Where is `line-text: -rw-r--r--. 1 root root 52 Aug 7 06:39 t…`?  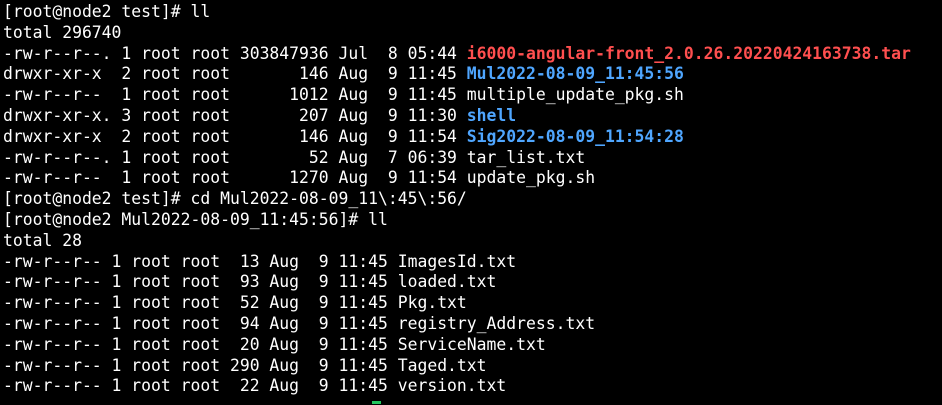
line-text: -rw-r--r--. 1 root root 52 Aug 7 06:39 t… is located at coordinates (294, 157).